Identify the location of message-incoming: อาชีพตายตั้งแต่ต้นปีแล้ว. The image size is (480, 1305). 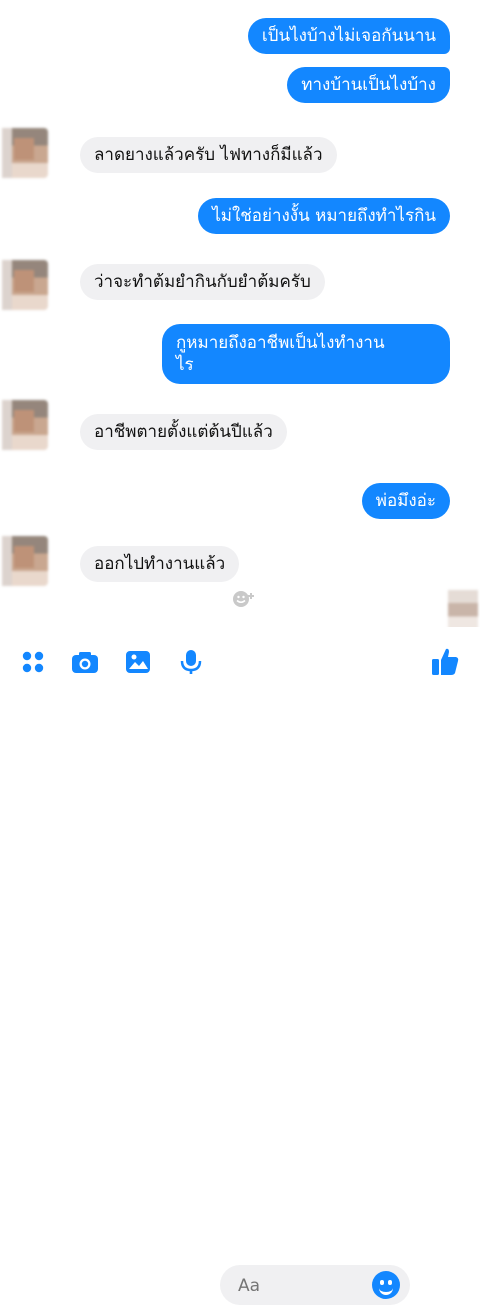
(183, 432).